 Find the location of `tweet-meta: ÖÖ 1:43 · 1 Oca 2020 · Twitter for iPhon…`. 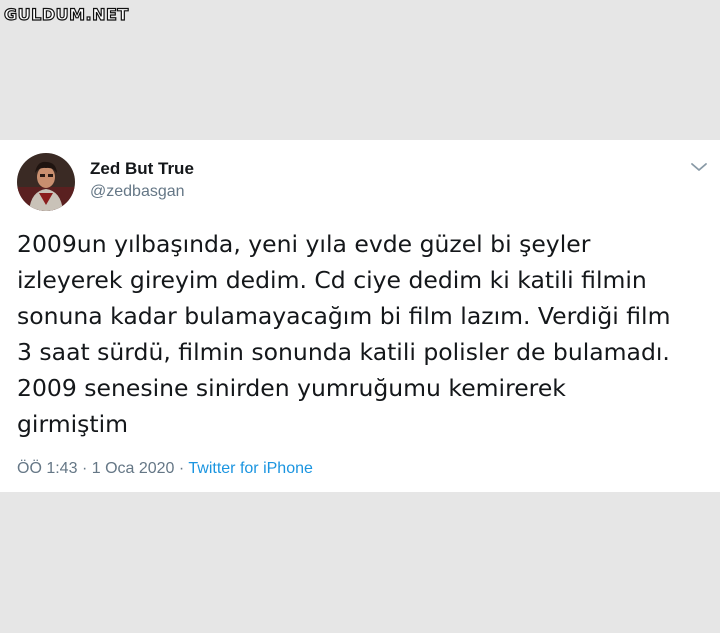

tweet-meta: ÖÖ 1:43 · 1 Oca 2020 · Twitter for iPhon… is located at coordinates (165, 469).